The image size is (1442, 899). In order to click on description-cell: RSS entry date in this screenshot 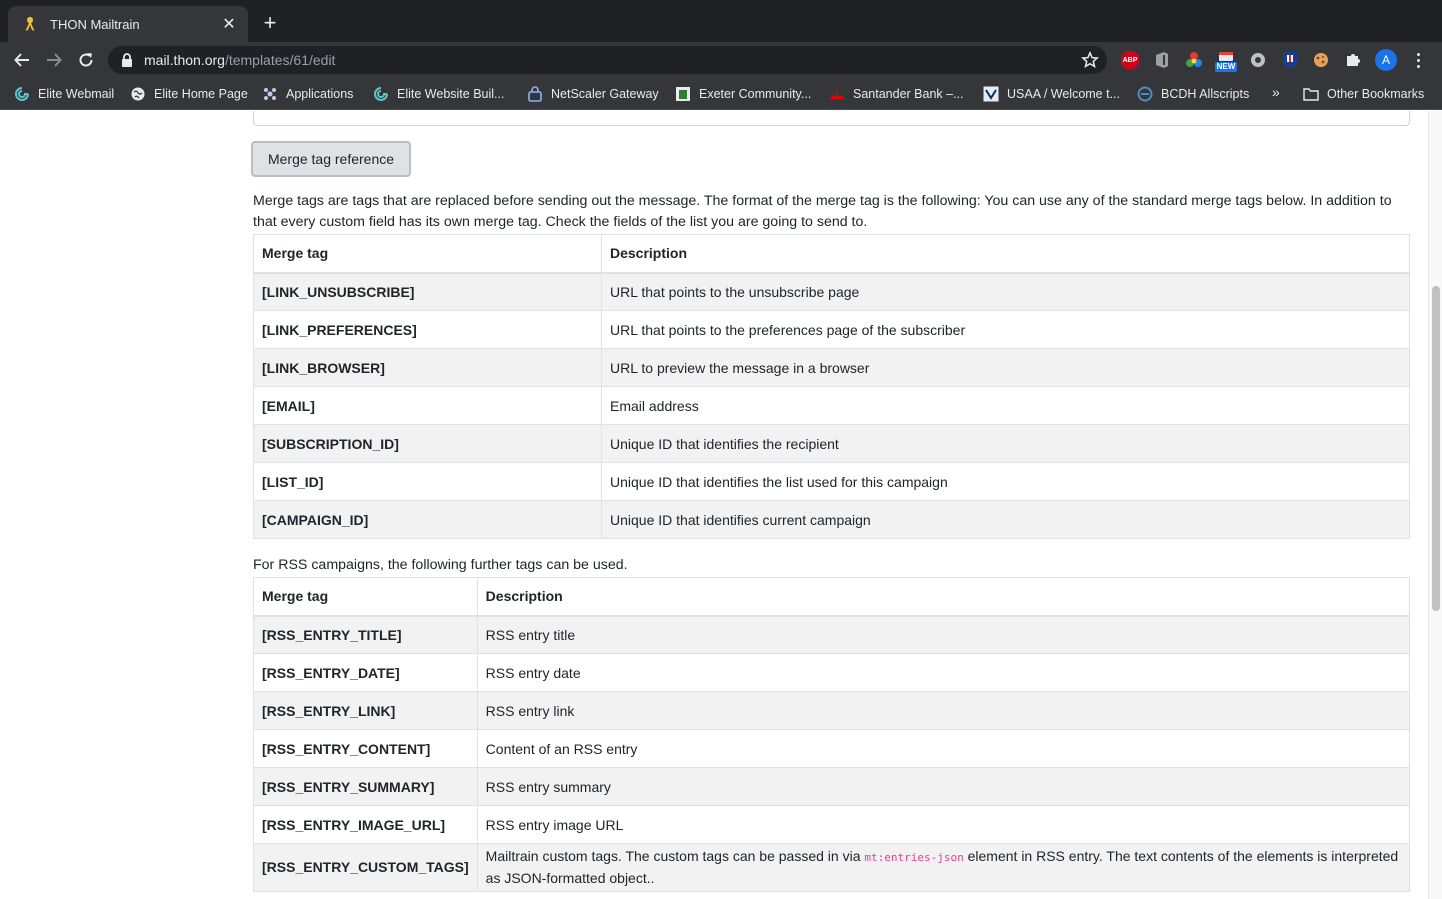, I will do `click(943, 672)`.